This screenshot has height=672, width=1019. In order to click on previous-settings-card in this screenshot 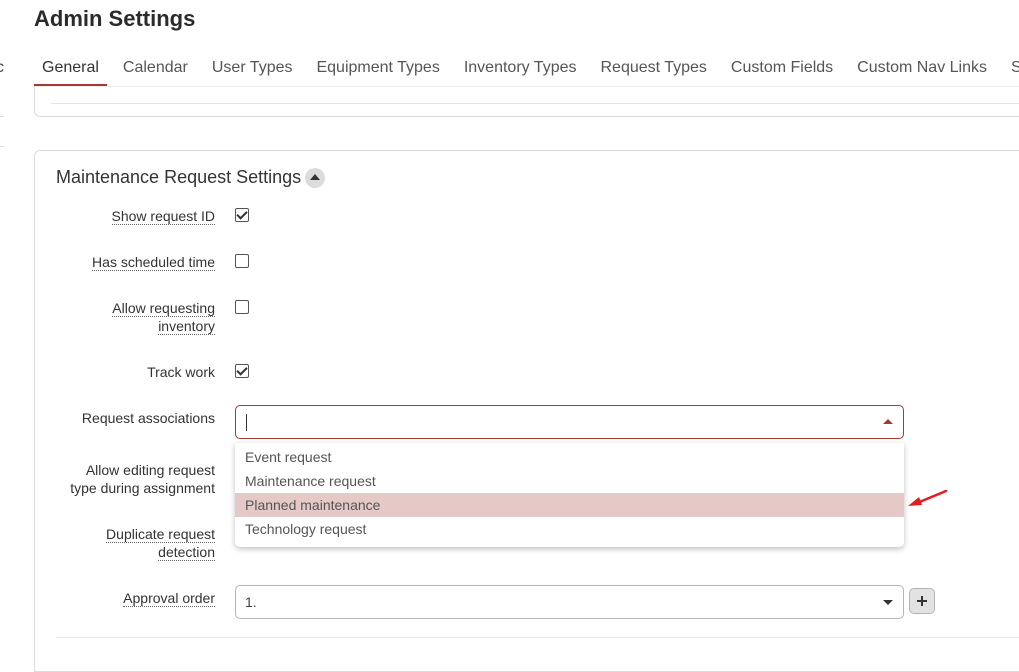, I will do `click(526, 101)`.